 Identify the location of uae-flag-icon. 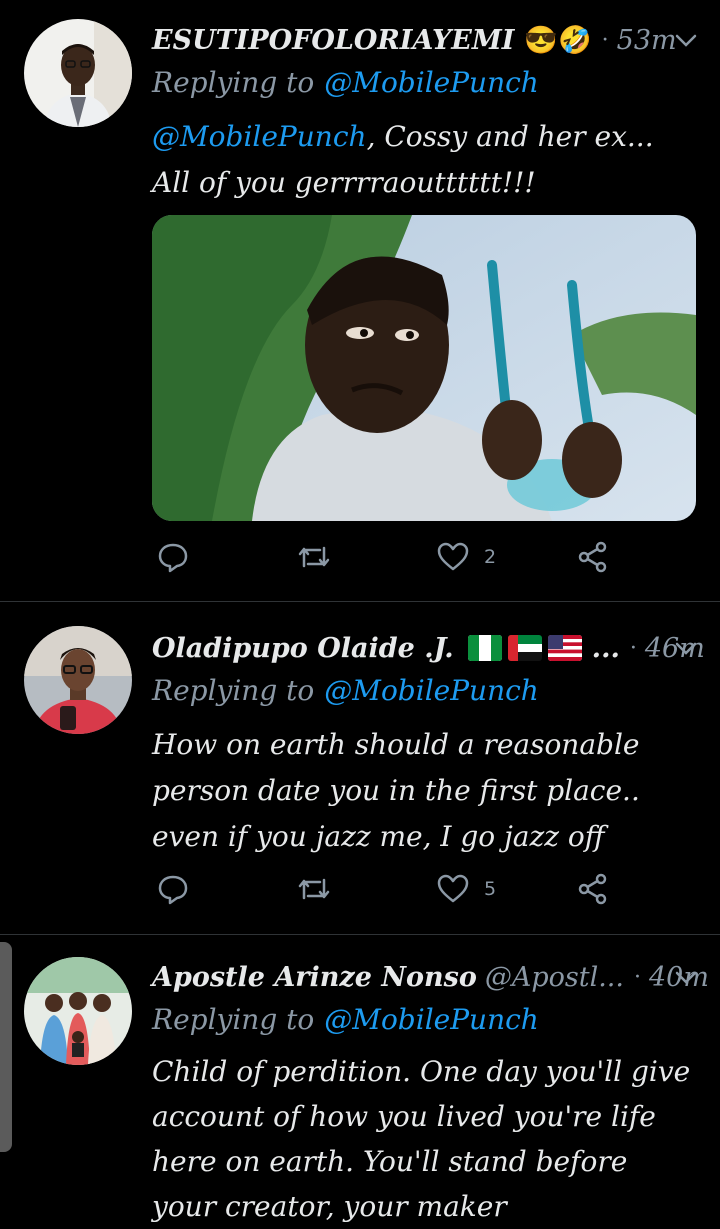
(524, 648).